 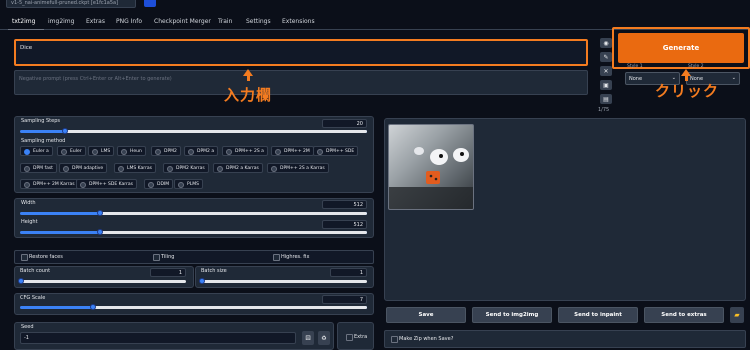 What do you see at coordinates (201, 151) in the screenshot?
I see `sampling-method-option: DPM2 a` at bounding box center [201, 151].